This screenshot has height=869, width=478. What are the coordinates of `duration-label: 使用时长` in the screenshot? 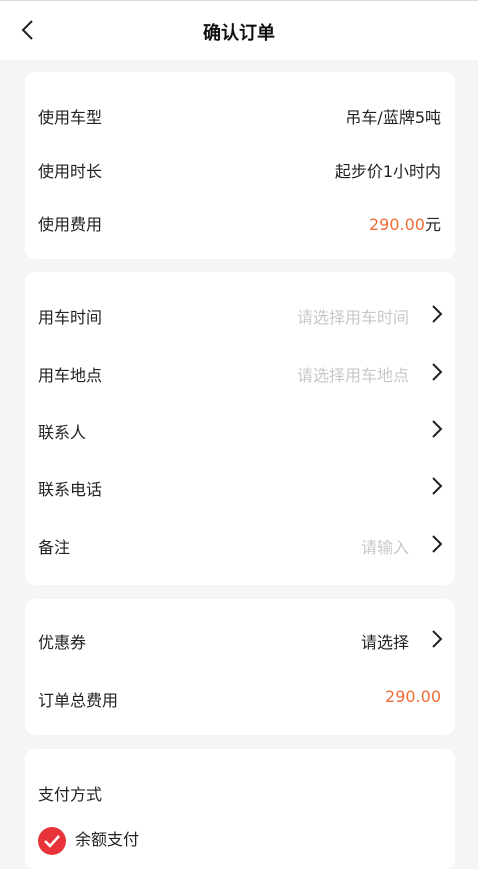 It's located at (70, 171).